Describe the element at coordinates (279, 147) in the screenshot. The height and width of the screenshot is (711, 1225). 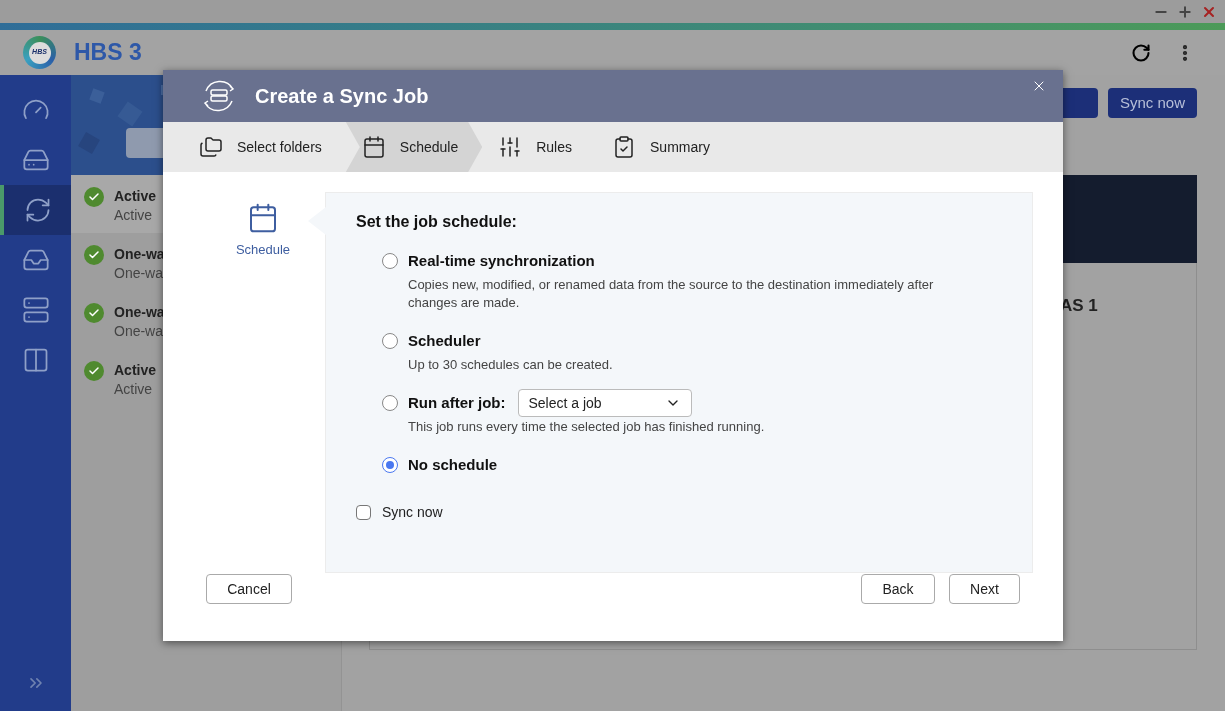
I see `step-label: Select folders` at that location.